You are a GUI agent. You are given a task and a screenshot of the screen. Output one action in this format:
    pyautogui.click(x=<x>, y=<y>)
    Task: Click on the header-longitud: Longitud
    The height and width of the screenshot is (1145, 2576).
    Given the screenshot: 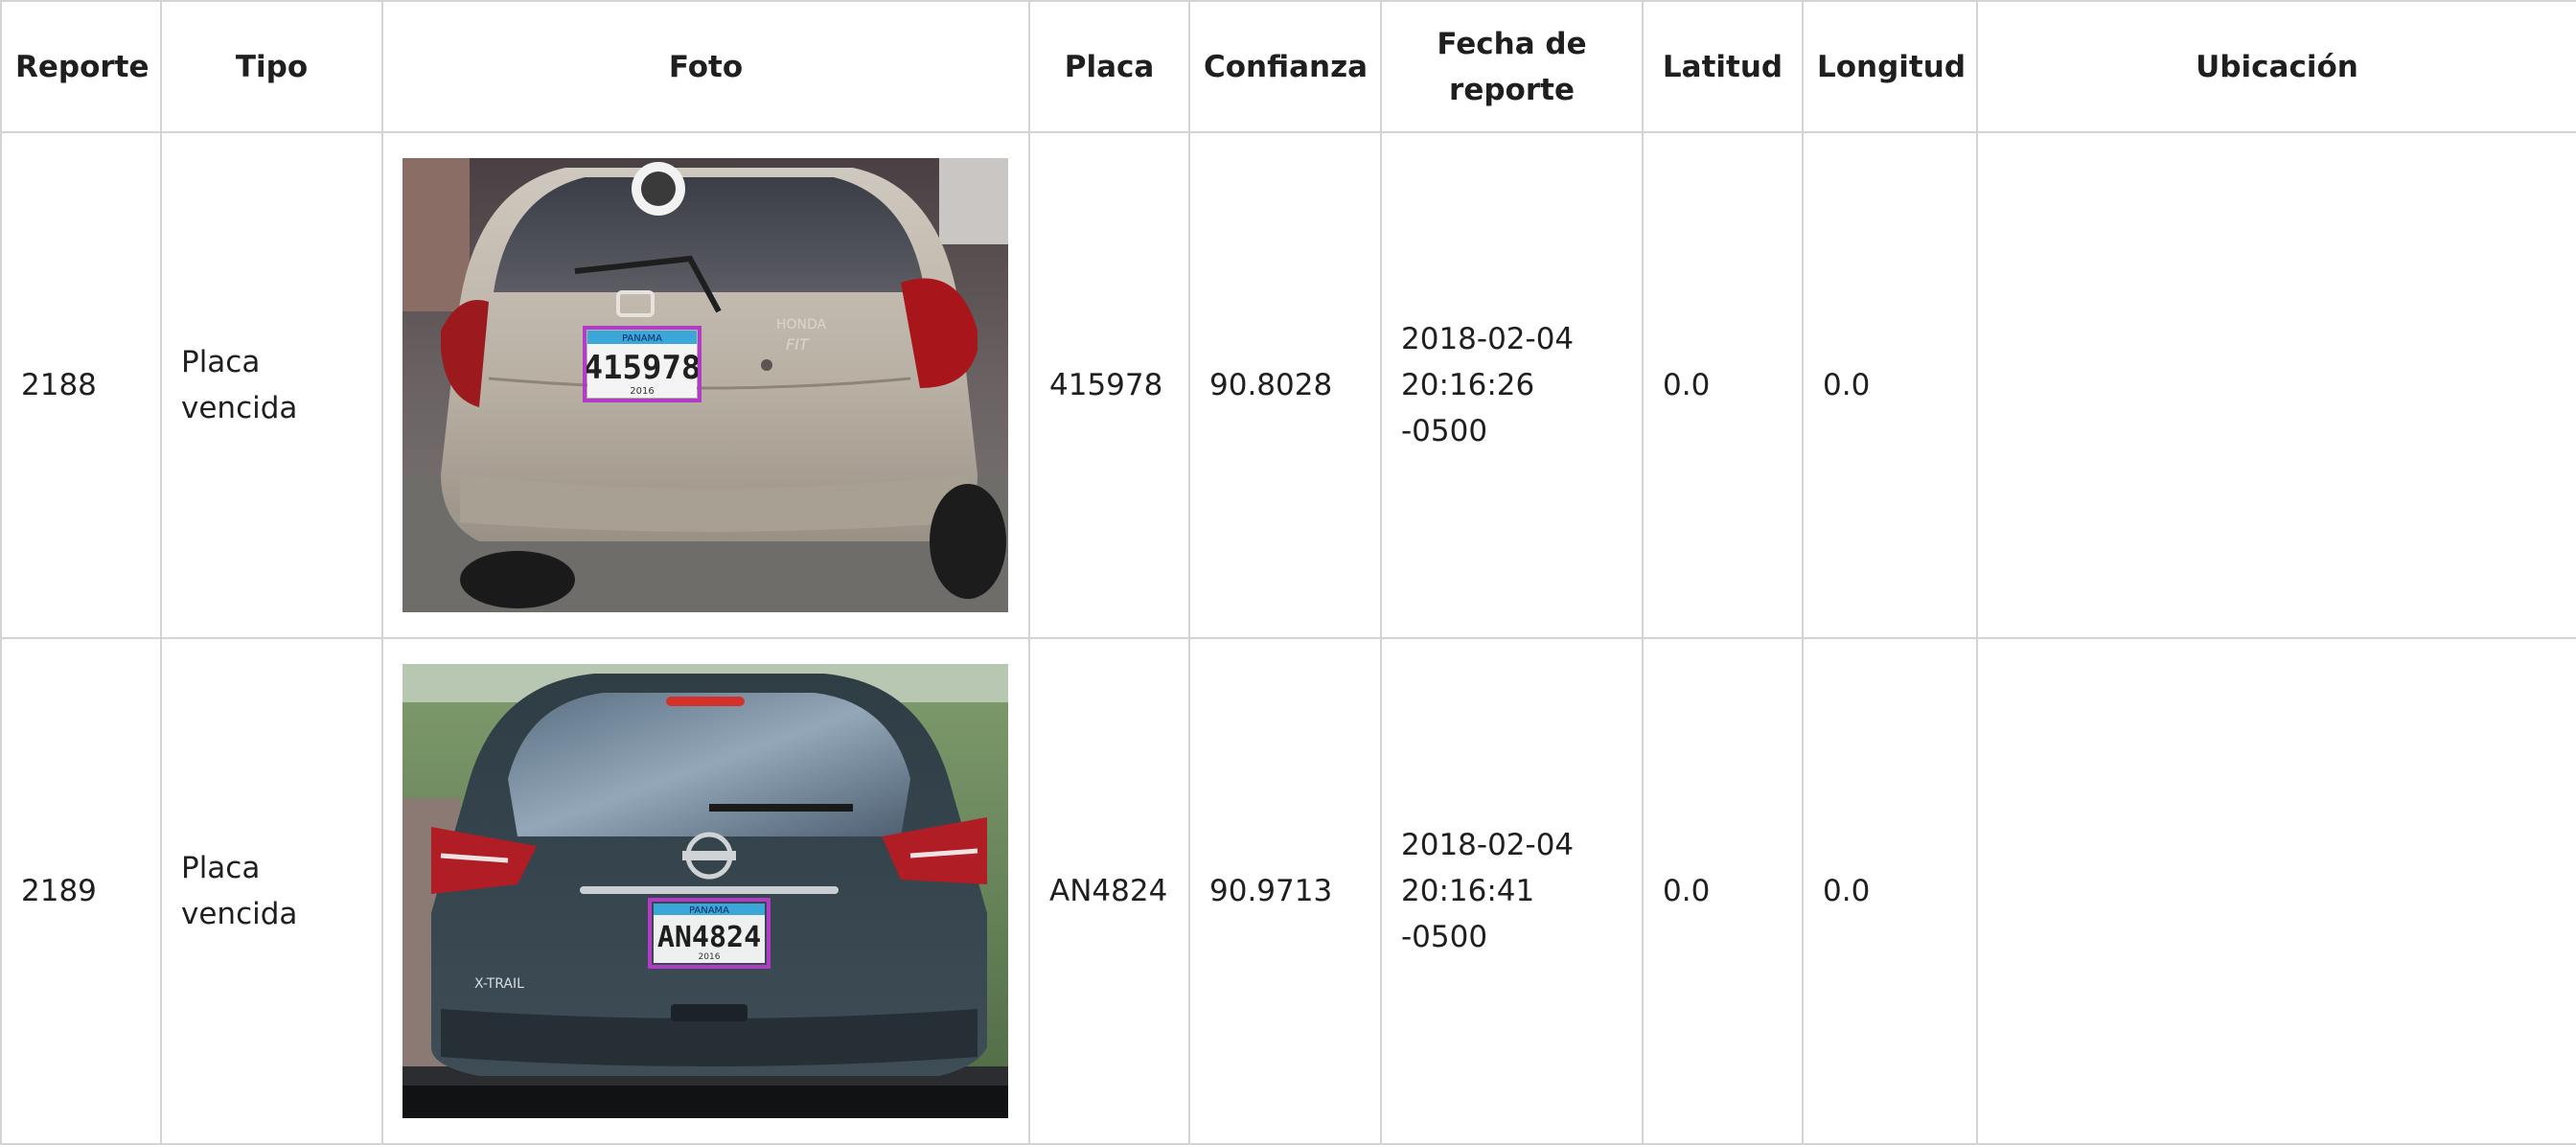 What is the action you would take?
    pyautogui.click(x=1890, y=66)
    